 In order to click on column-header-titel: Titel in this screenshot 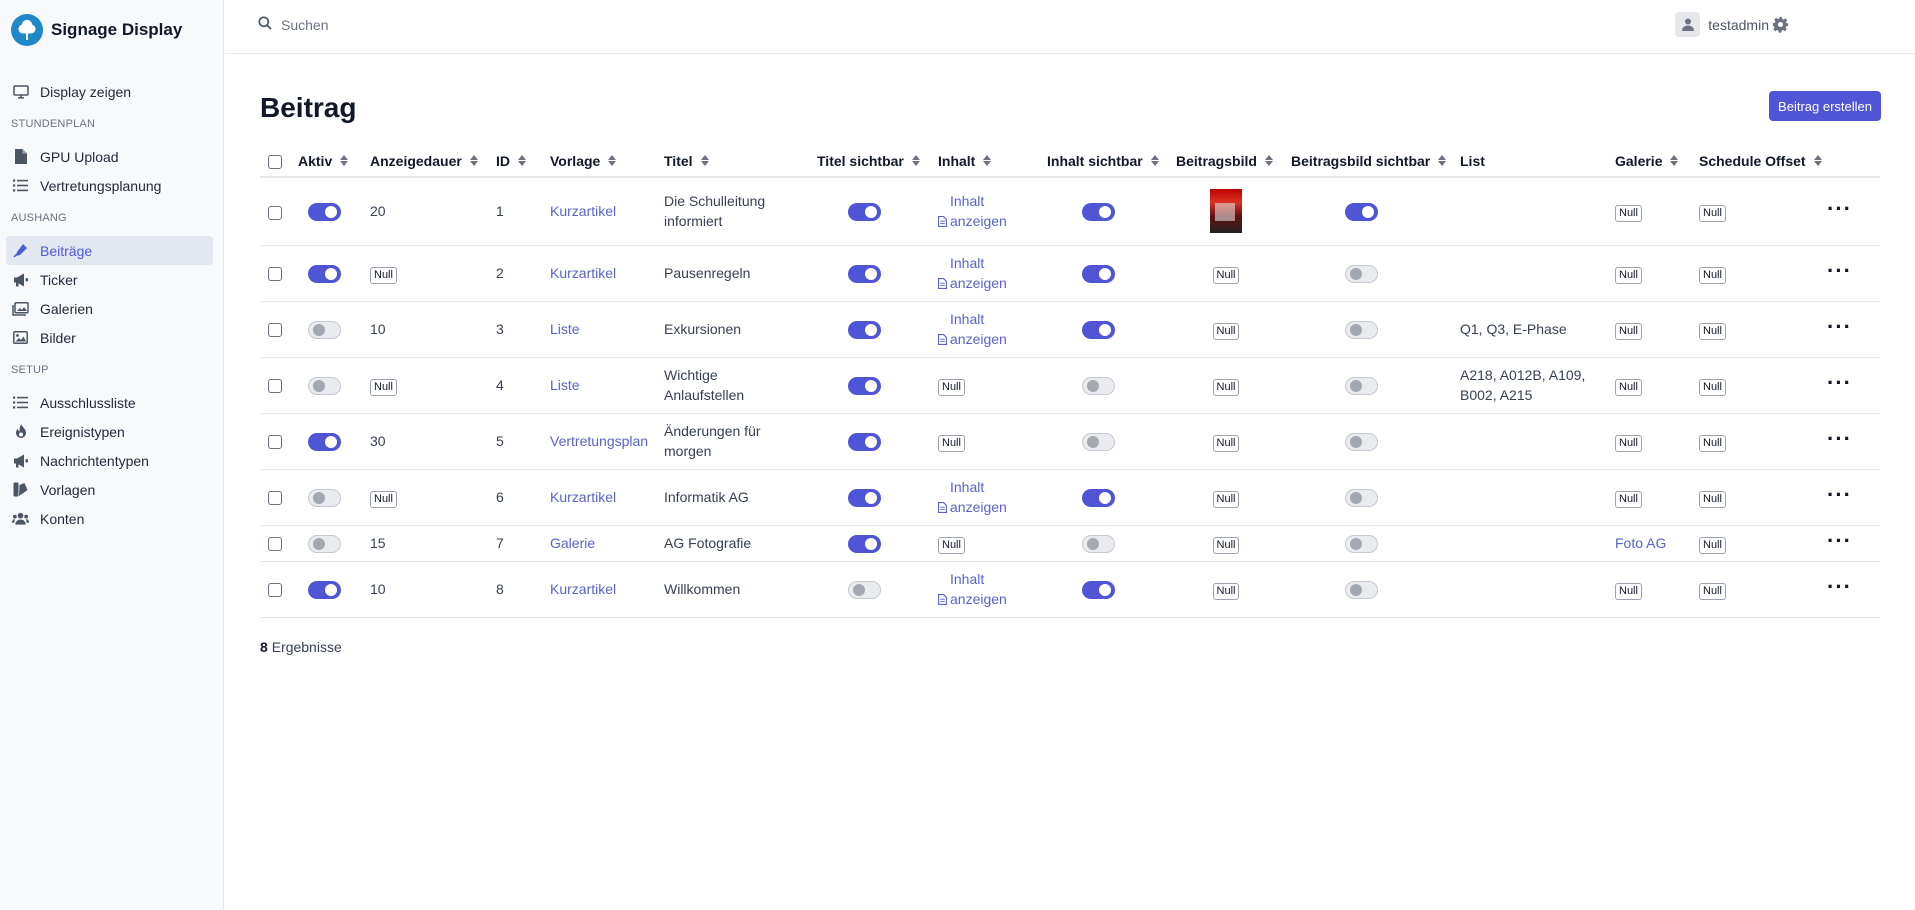, I will do `click(740, 161)`.